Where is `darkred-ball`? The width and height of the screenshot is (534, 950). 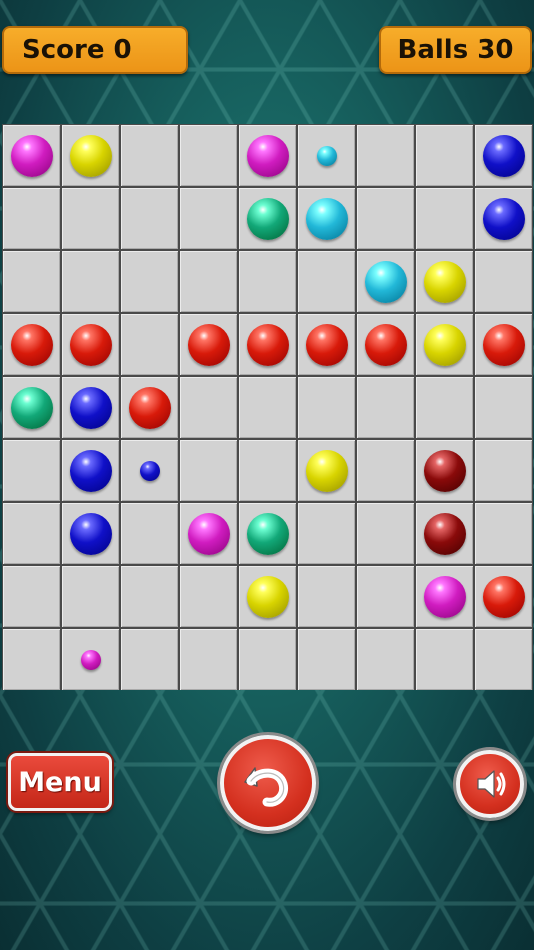
darkred-ball is located at coordinates (444, 533).